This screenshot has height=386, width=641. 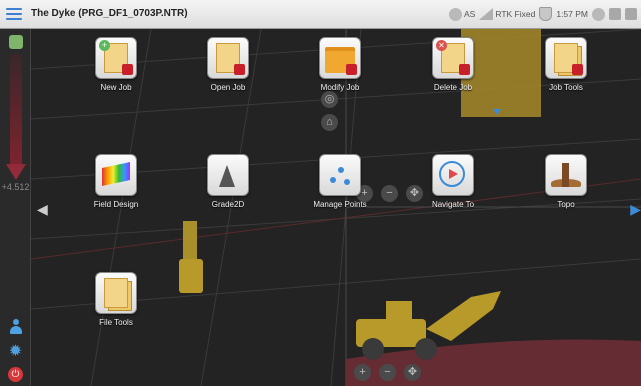 What do you see at coordinates (15, 352) in the screenshot?
I see `gear-icon: ✹` at bounding box center [15, 352].